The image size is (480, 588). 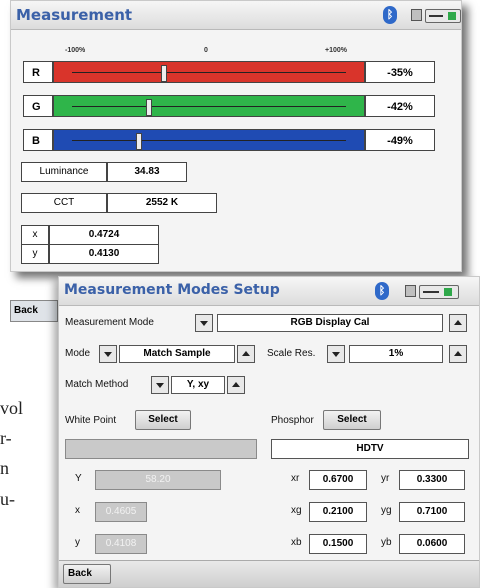 I want to click on mode-dropdown-button, so click(x=108, y=354).